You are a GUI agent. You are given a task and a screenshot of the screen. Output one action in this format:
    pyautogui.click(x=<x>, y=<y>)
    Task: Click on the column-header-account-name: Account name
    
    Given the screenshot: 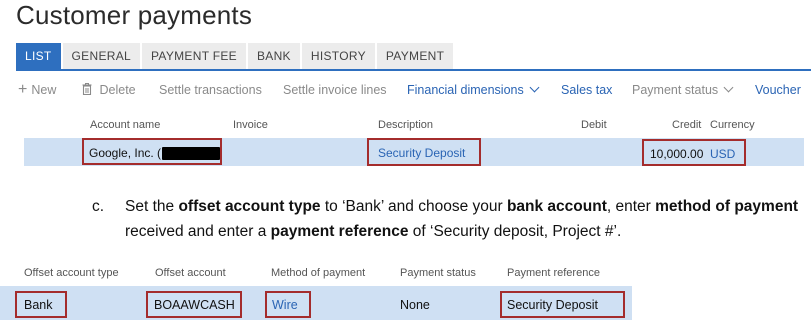 What is the action you would take?
    pyautogui.click(x=125, y=125)
    